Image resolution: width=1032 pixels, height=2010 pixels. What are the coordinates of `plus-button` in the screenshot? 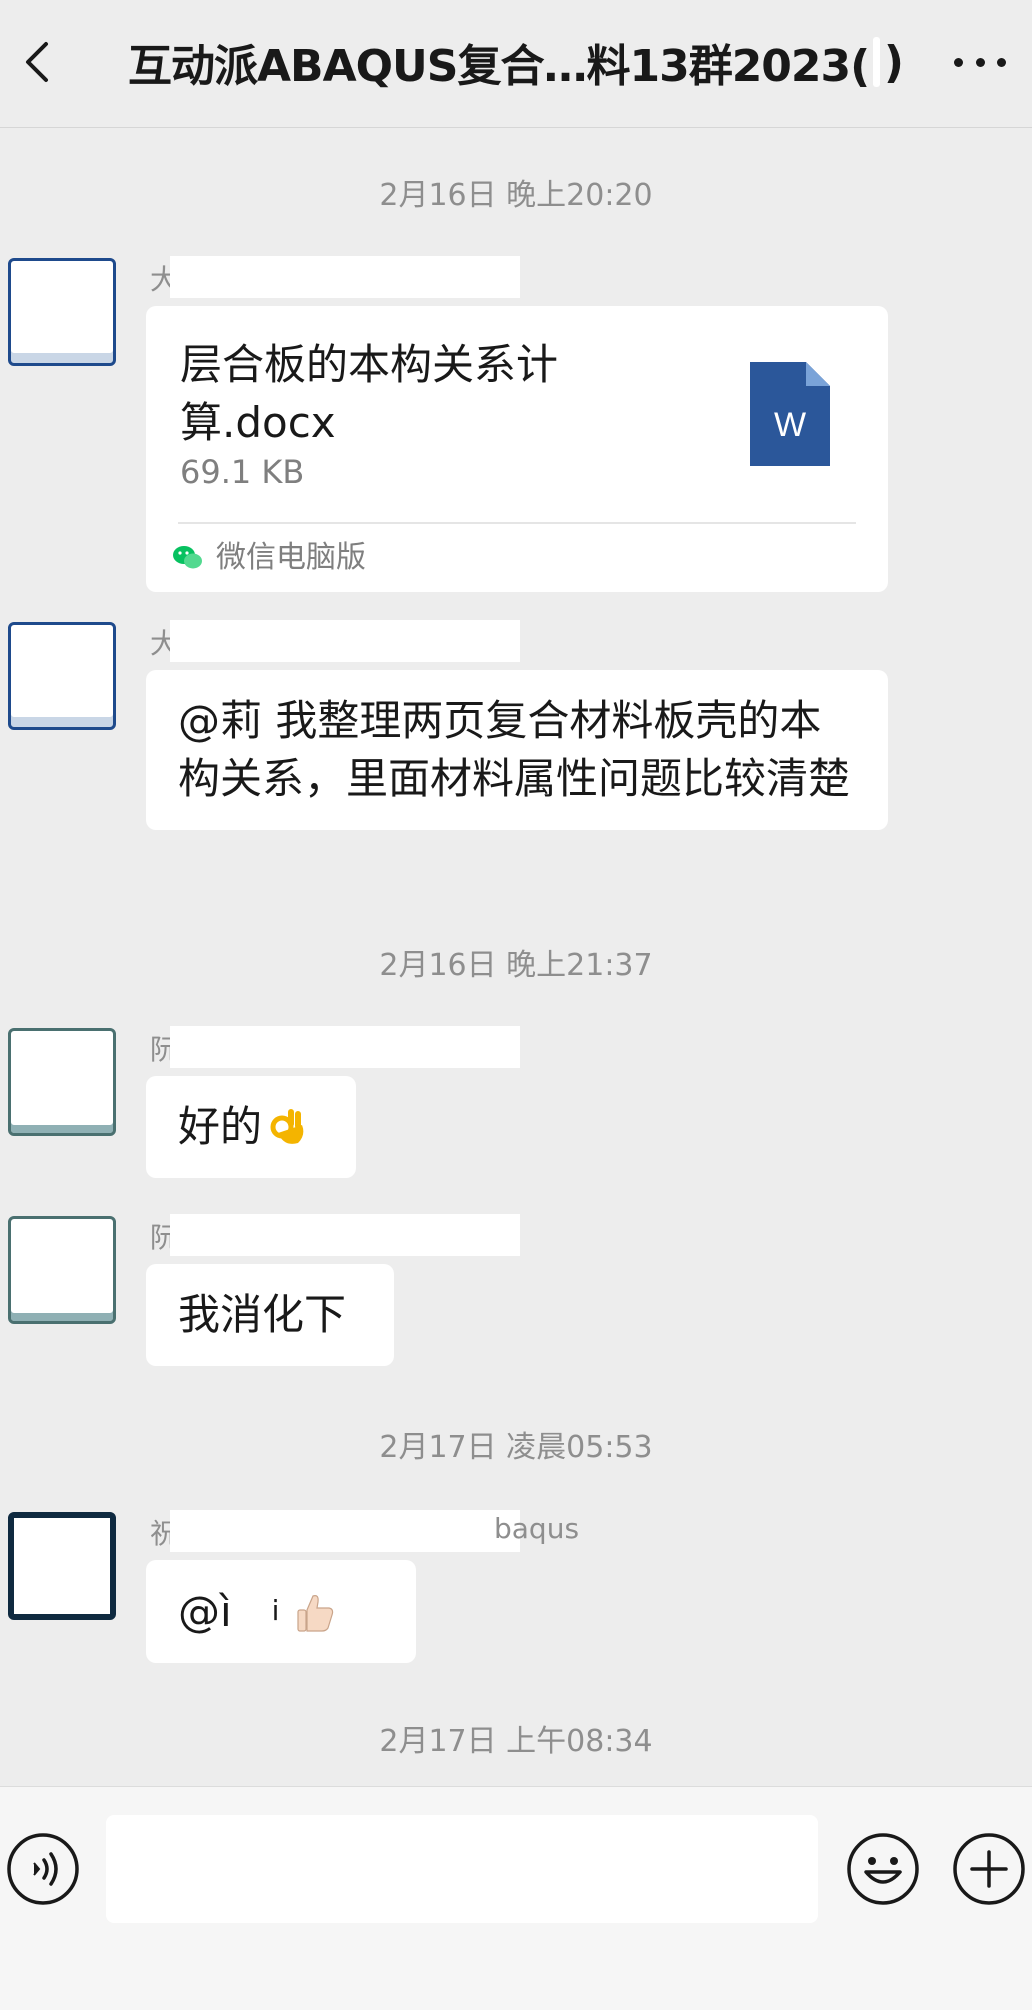 It's located at (989, 1869).